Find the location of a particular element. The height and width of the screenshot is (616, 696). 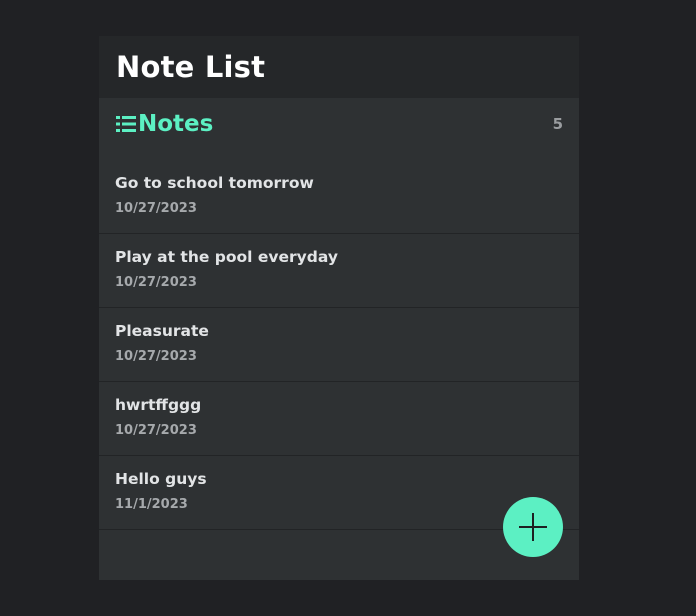

note-item: Play at the pool everyday 10/27/2023 is located at coordinates (339, 271).